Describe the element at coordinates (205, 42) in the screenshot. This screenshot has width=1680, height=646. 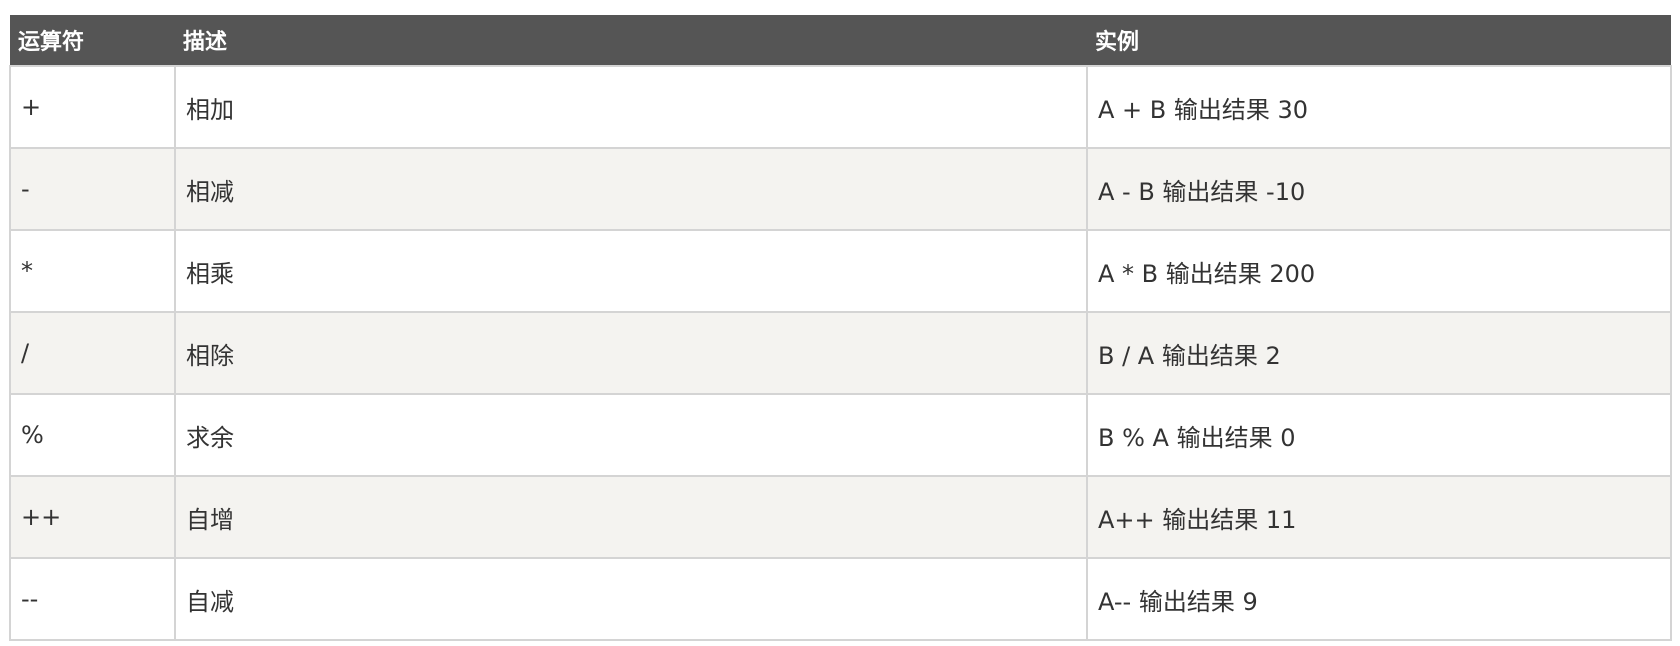
I see `header-description: 描述` at that location.